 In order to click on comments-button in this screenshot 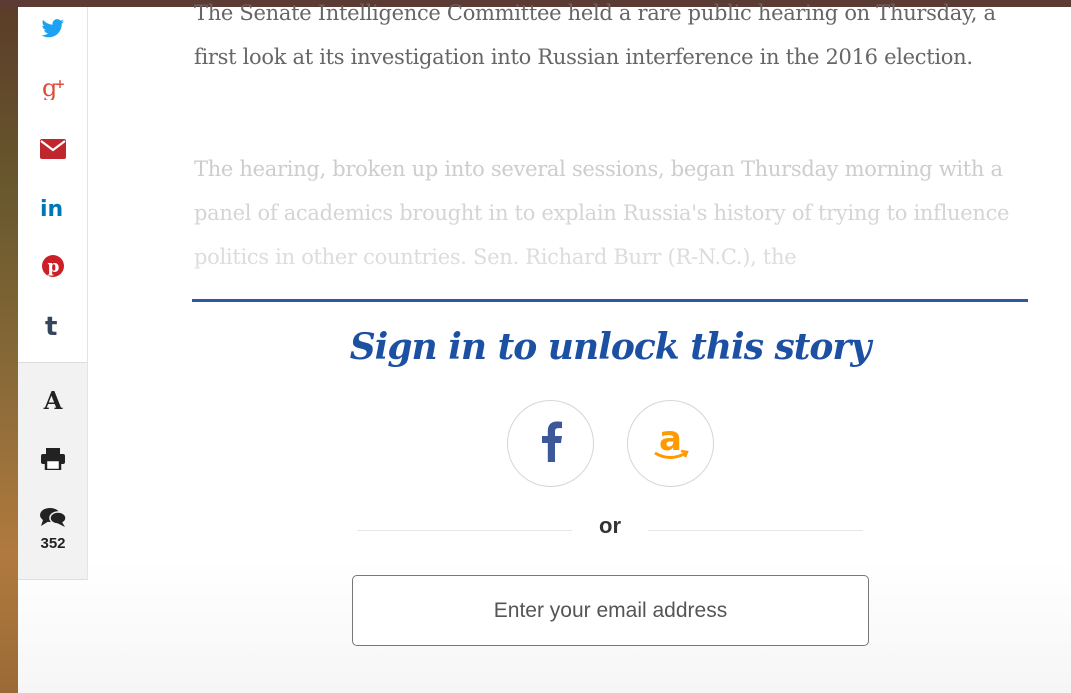, I will do `click(53, 517)`.